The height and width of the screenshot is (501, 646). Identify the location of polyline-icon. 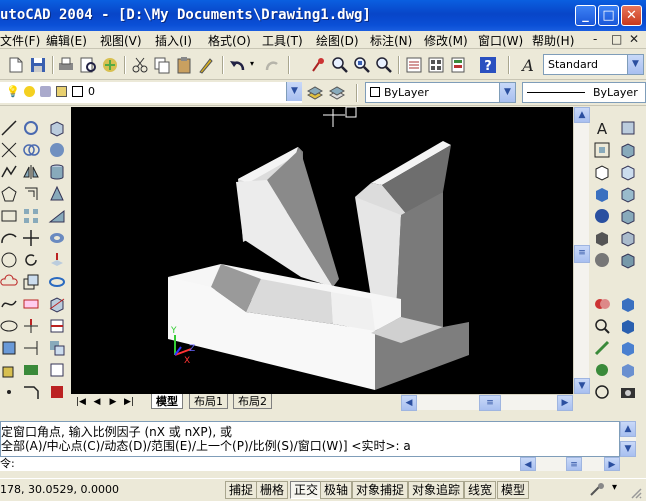
(9, 172).